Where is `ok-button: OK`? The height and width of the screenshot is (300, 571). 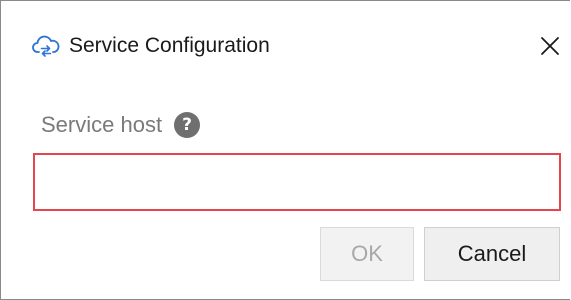
ok-button: OK is located at coordinates (367, 254).